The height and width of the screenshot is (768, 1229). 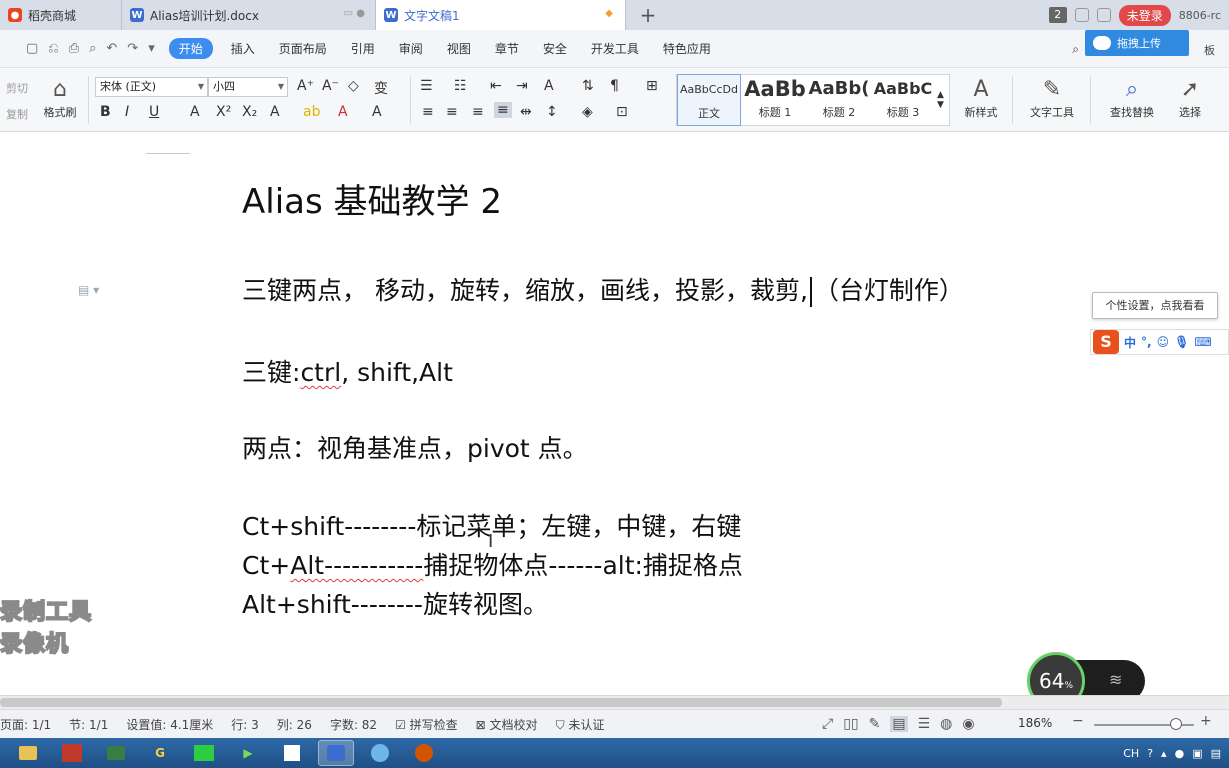 What do you see at coordinates (116, 753) in the screenshot?
I see `app-monitor-icon` at bounding box center [116, 753].